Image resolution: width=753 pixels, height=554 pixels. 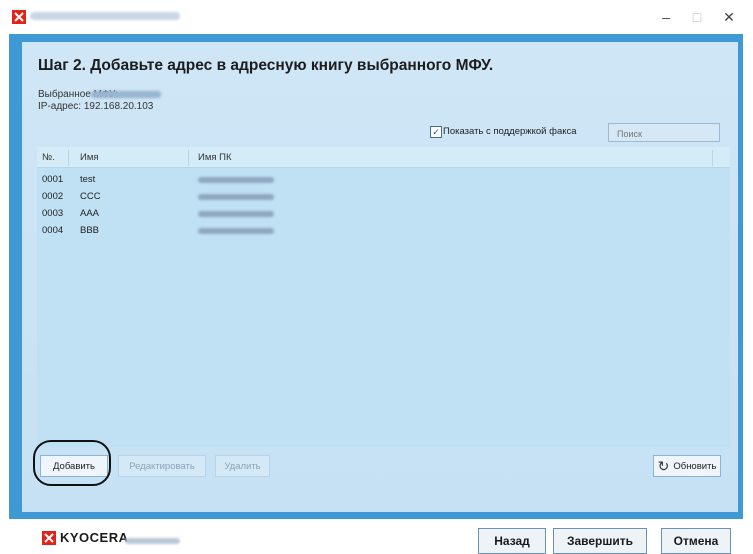 What do you see at coordinates (96, 106) in the screenshot?
I see `ip-address-label: IP-адрес: 192.168.20.103` at bounding box center [96, 106].